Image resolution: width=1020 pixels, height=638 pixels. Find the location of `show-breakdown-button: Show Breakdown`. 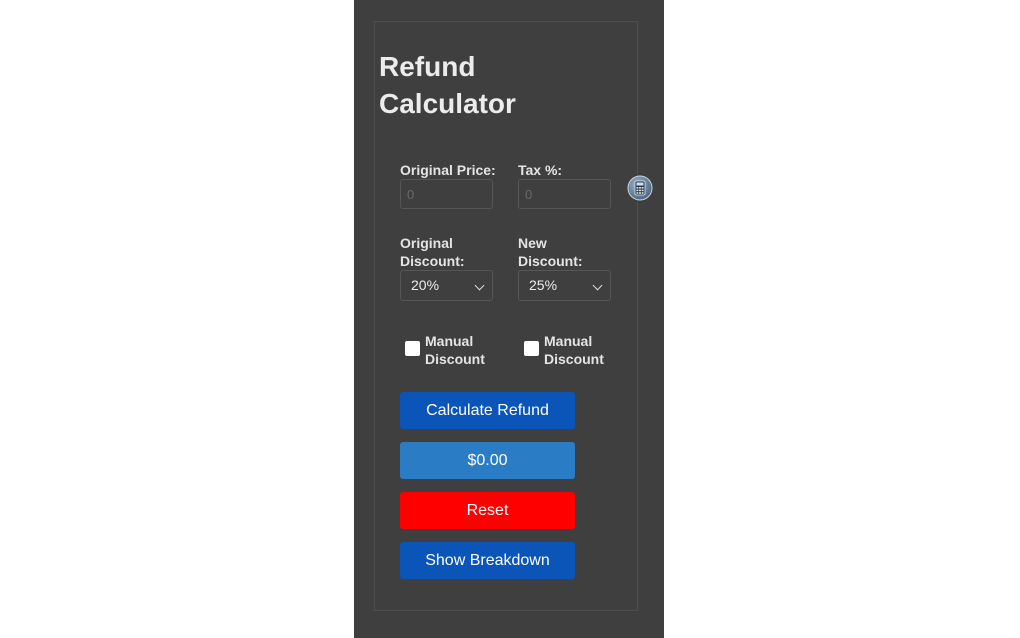

show-breakdown-button: Show Breakdown is located at coordinates (487, 560).